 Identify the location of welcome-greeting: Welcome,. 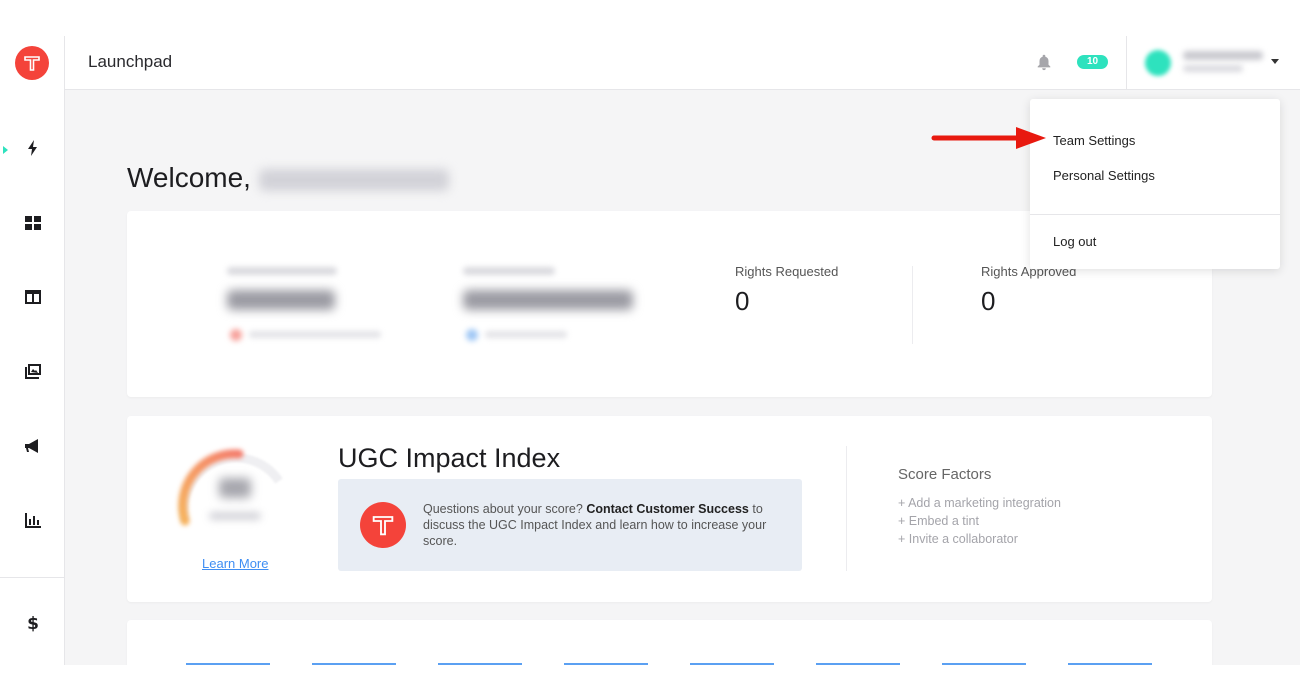
(189, 177).